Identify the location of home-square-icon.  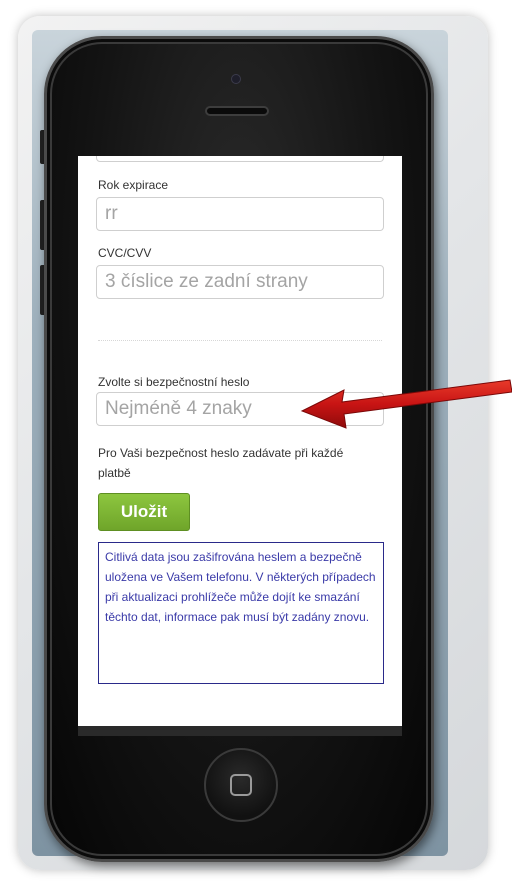
(241, 785).